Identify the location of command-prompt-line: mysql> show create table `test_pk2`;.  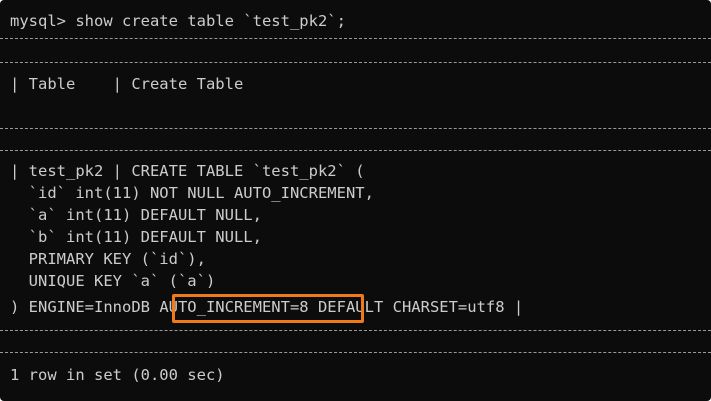
(178, 21).